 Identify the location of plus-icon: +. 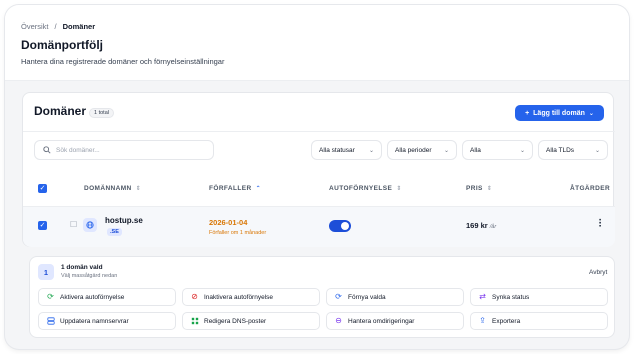
(527, 113).